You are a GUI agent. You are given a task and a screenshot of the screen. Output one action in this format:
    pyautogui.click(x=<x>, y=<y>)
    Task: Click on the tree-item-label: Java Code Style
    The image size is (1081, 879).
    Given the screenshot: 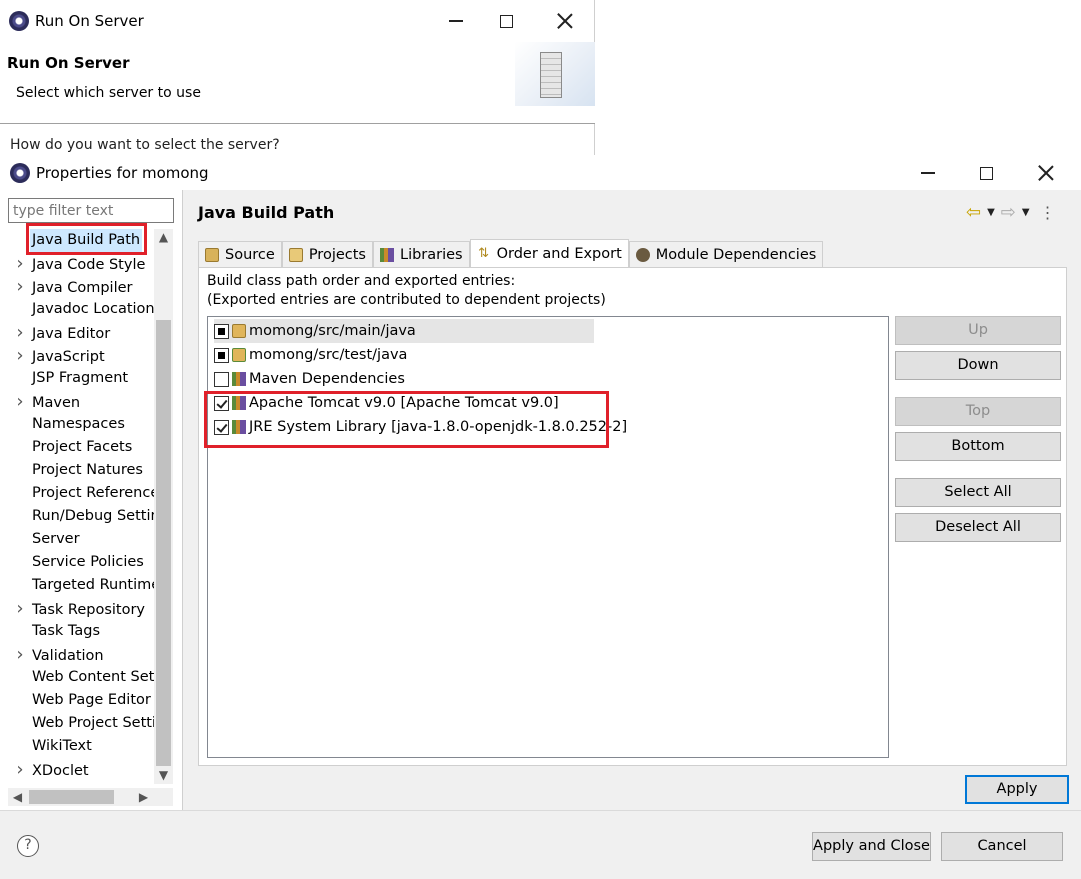 What is the action you would take?
    pyautogui.click(x=89, y=265)
    